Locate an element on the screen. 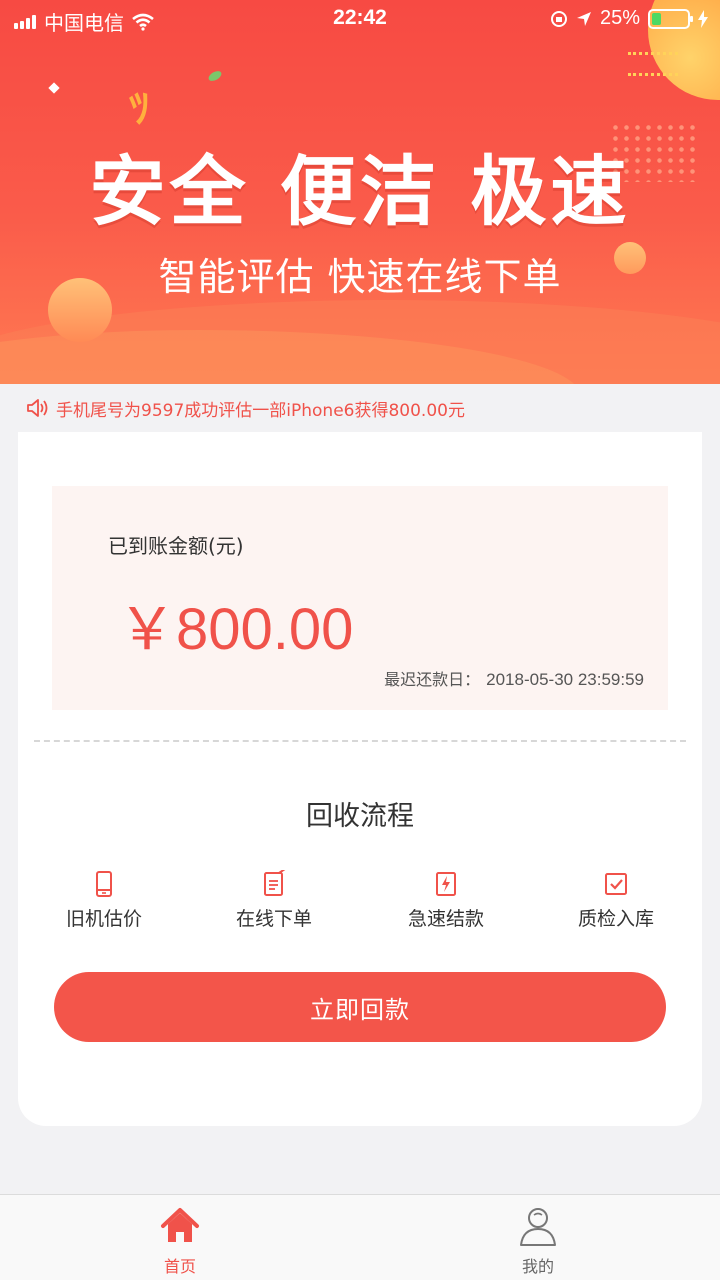  repay-now-button: 立即回款 is located at coordinates (360, 1007).